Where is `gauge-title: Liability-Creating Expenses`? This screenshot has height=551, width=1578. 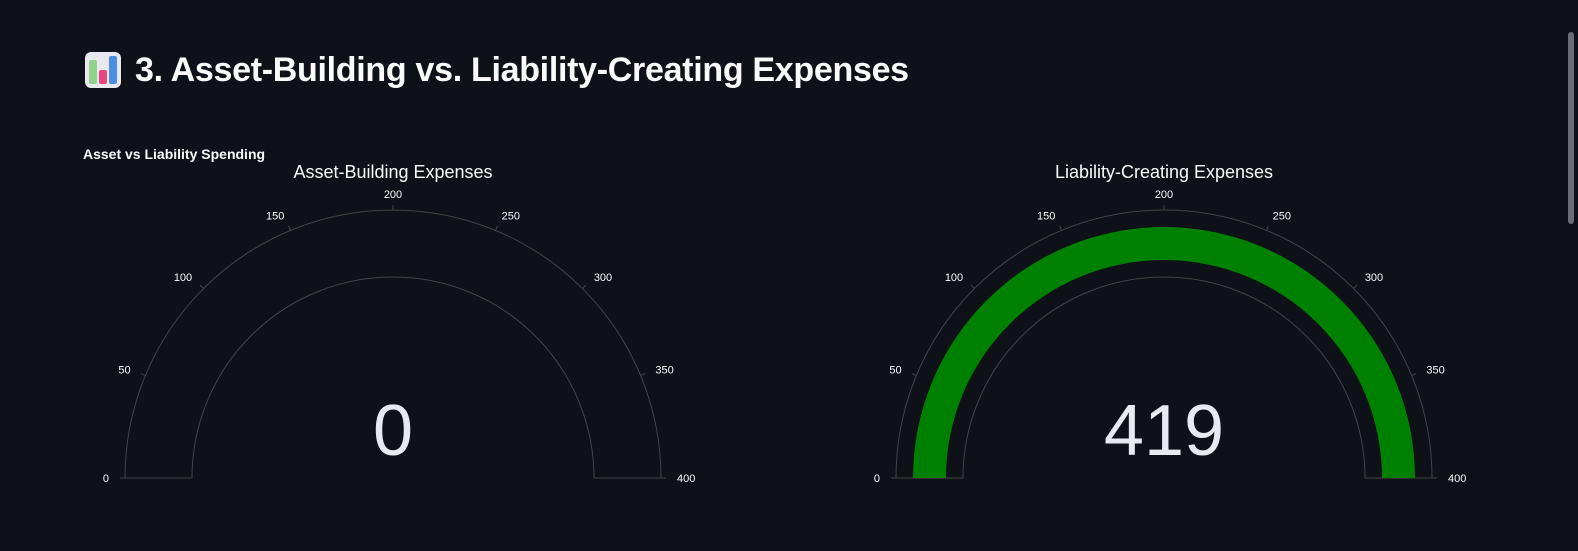
gauge-title: Liability-Creating Expenses is located at coordinates (1164, 172).